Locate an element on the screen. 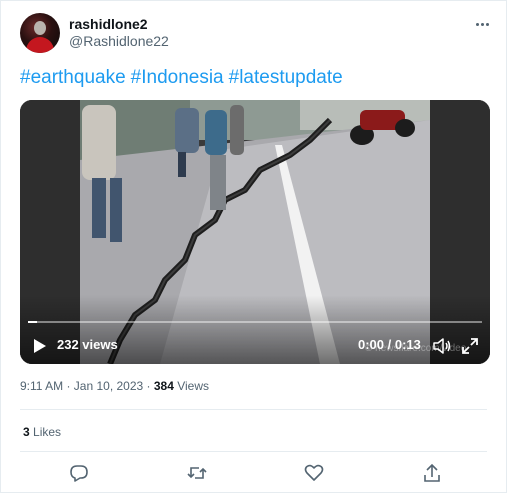  video-progress-bar is located at coordinates (255, 322).